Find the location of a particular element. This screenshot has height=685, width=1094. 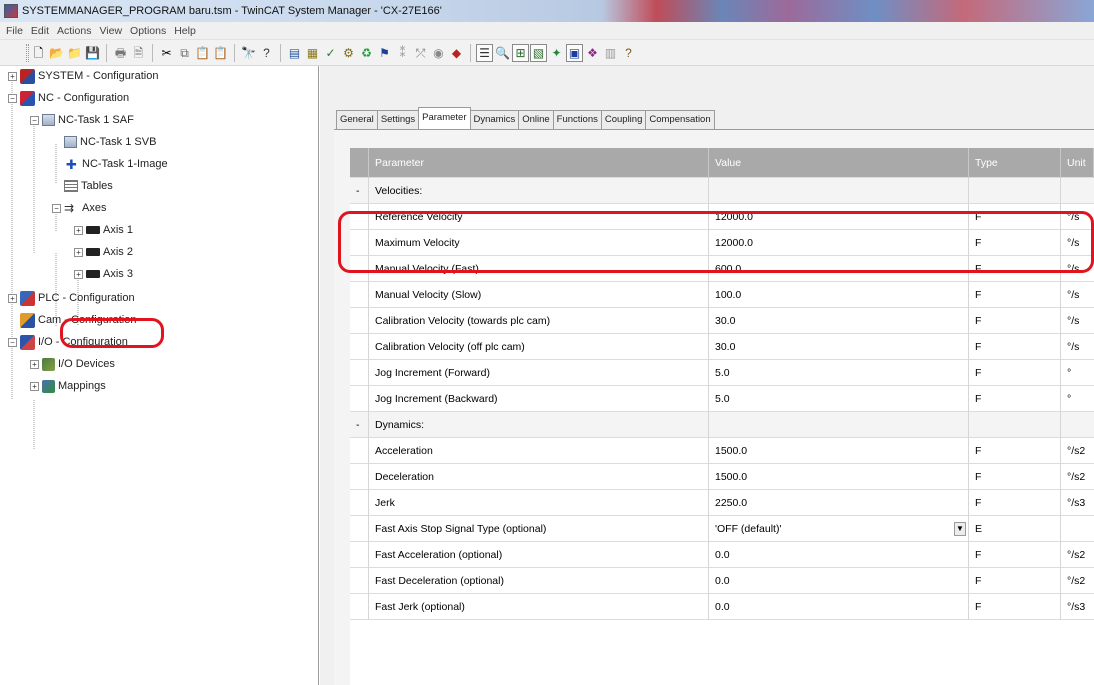

parameter-row: Deceleration 1500.0 F °/s2 is located at coordinates (722, 476).